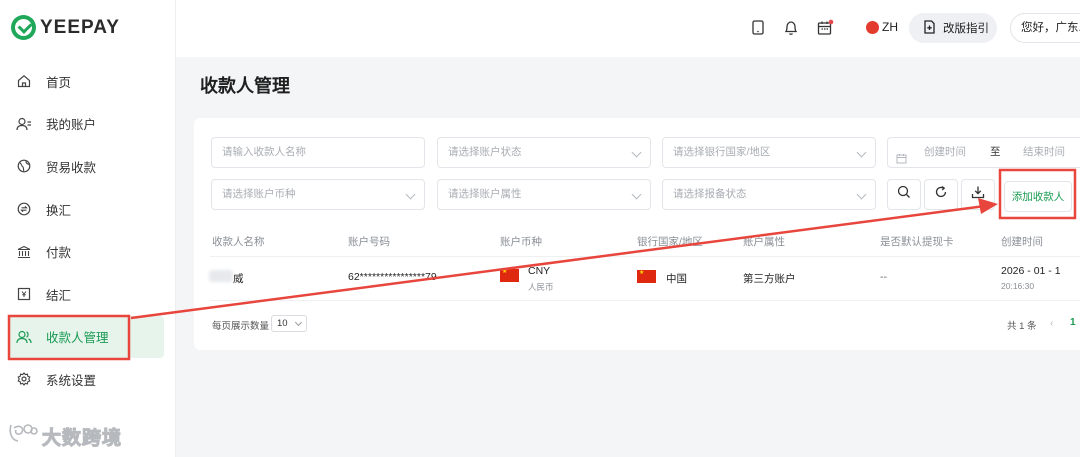 Image resolution: width=1080 pixels, height=457 pixels. I want to click on refresh-icon, so click(941, 194).